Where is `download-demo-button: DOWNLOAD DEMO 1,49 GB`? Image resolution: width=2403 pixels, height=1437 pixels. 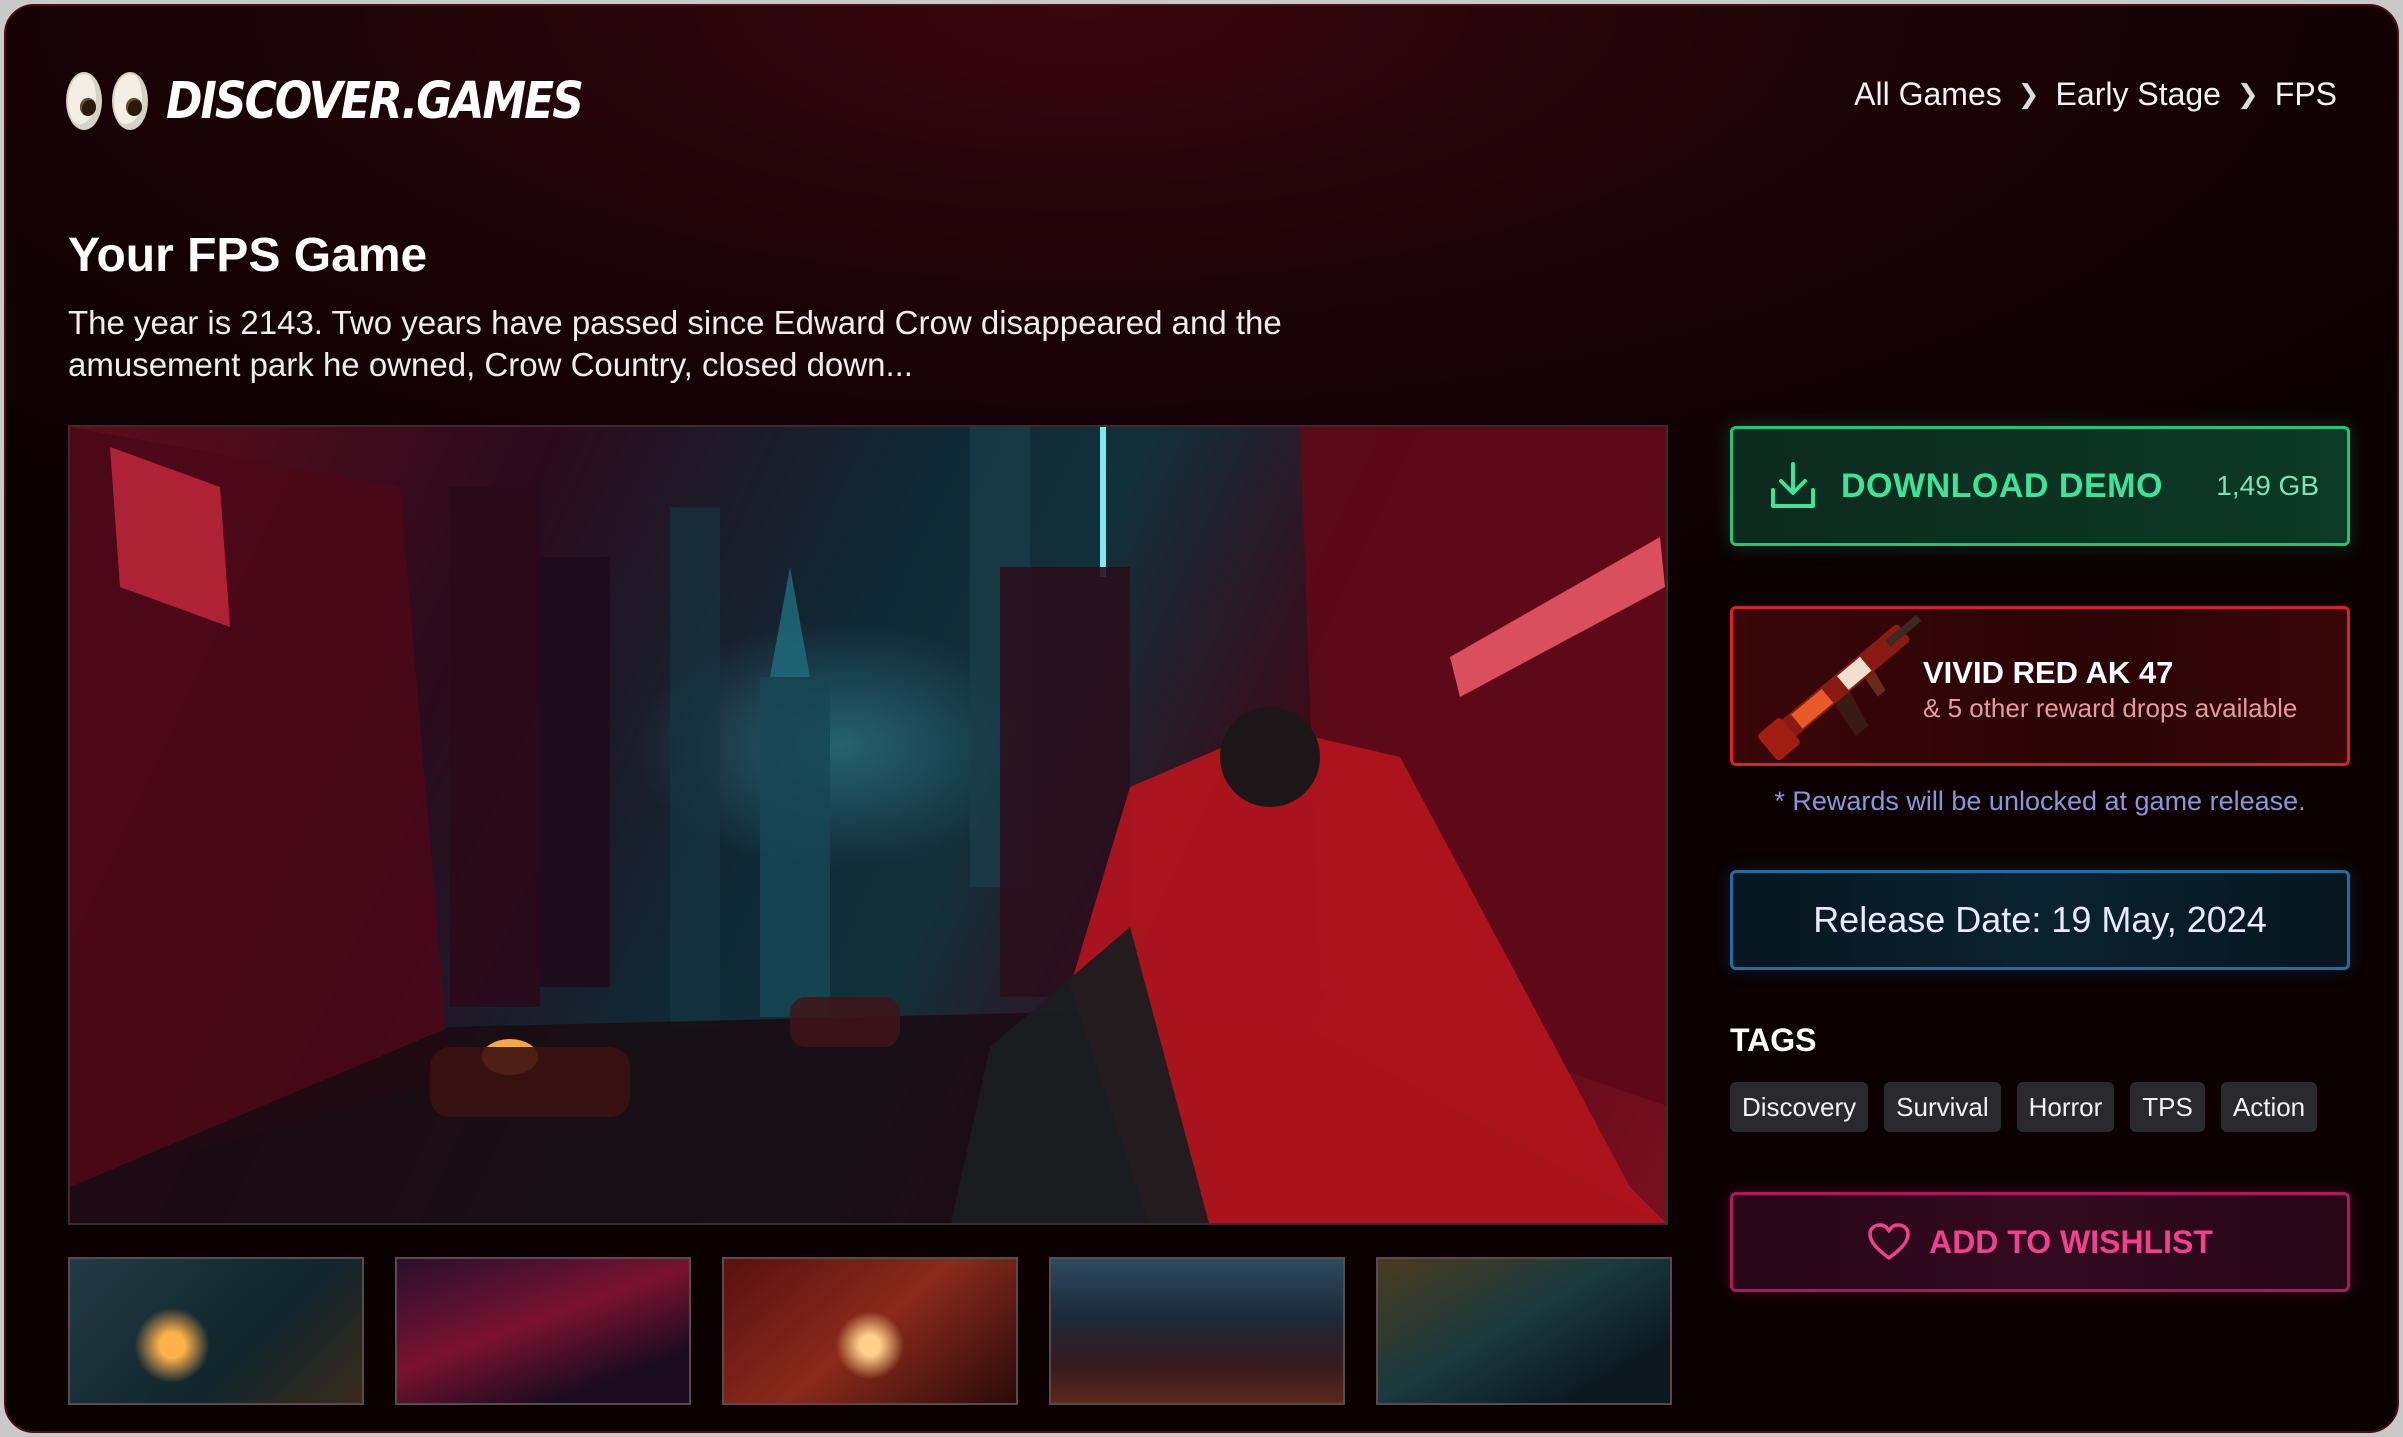 download-demo-button: DOWNLOAD DEMO 1,49 GB is located at coordinates (2040, 486).